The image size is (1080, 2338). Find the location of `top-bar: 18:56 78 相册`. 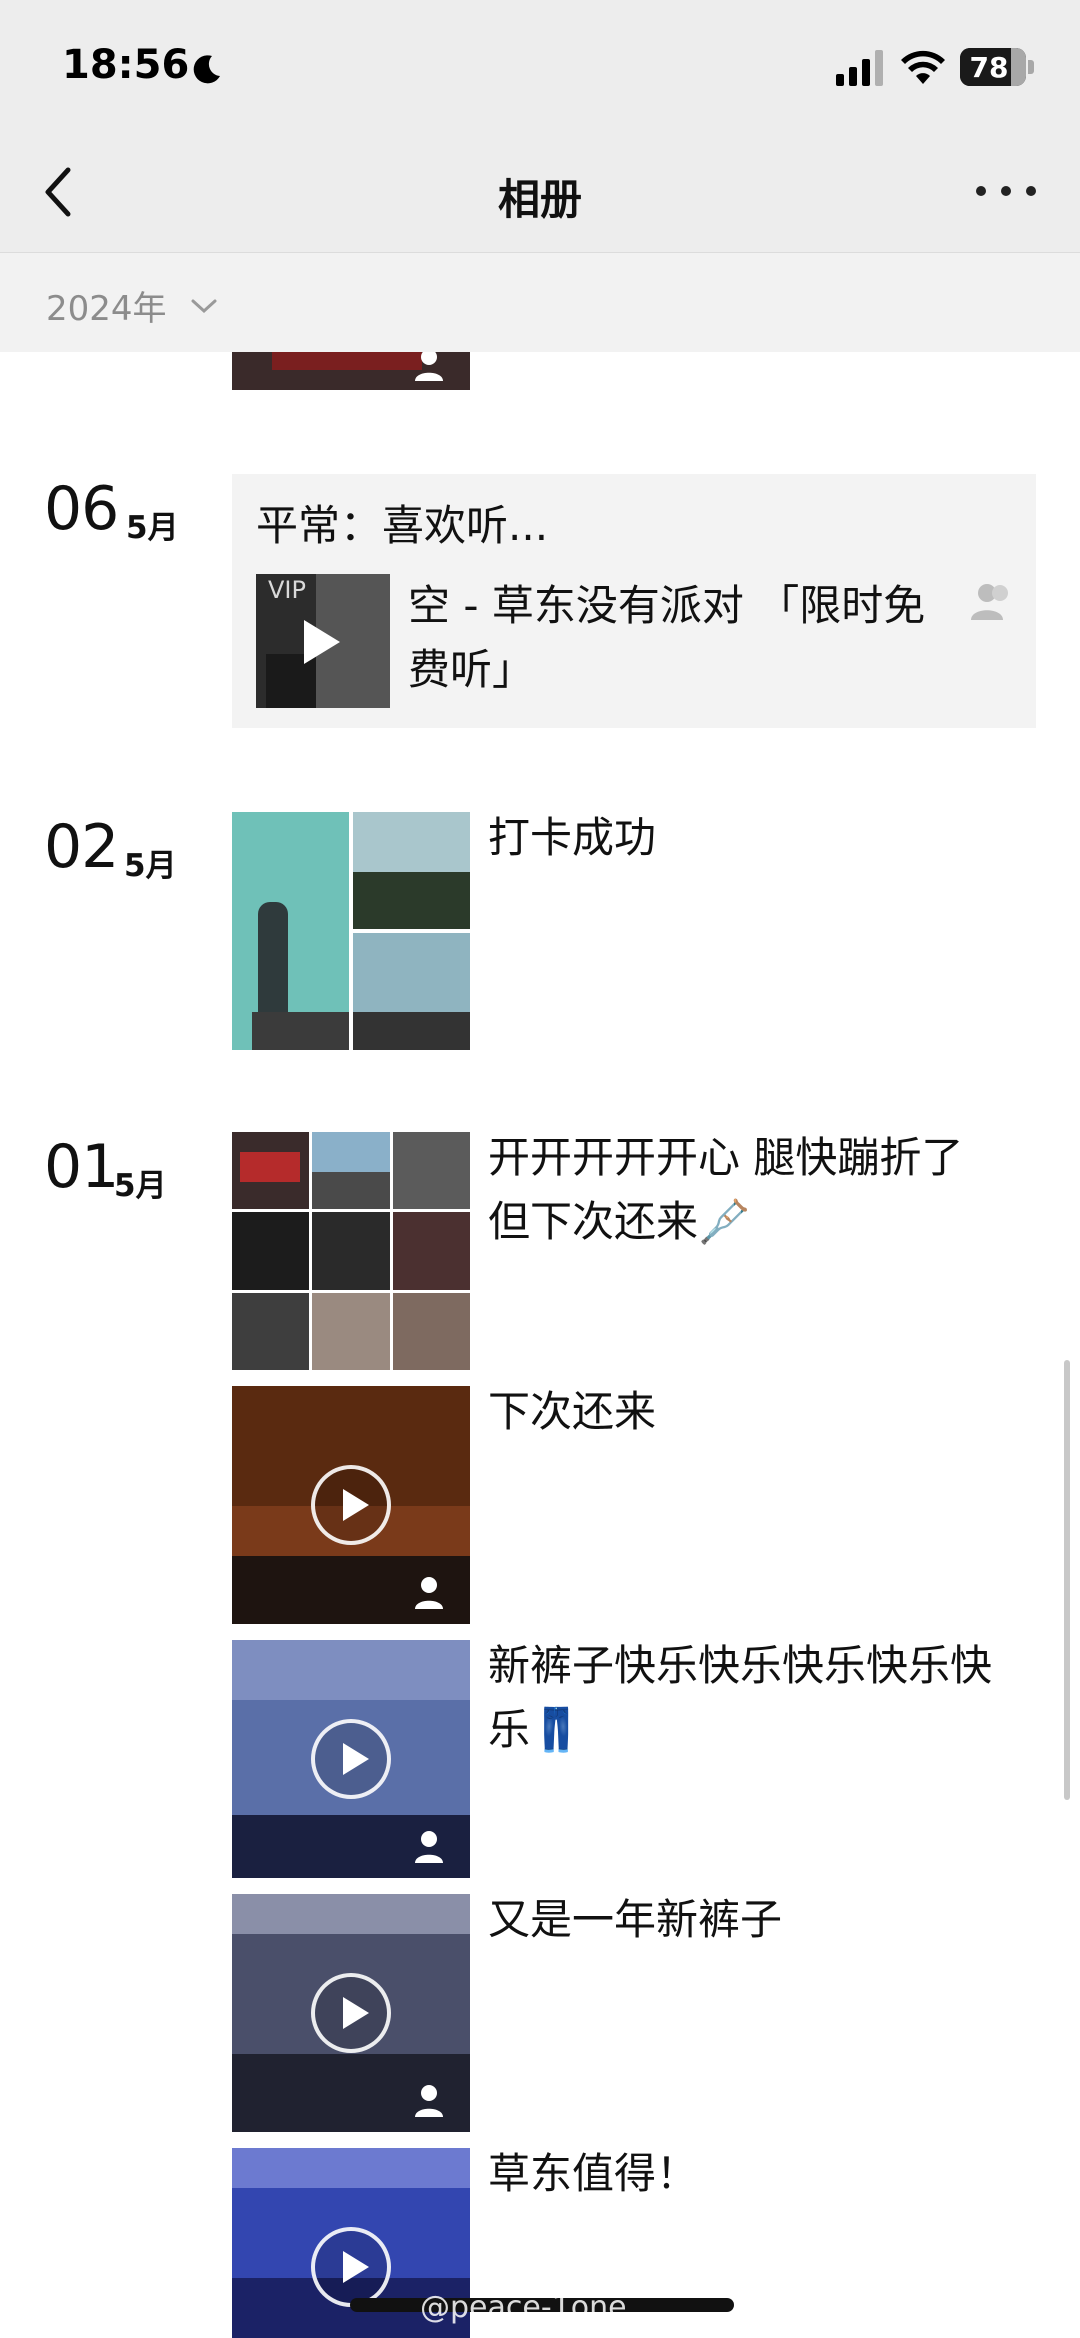

top-bar: 18:56 78 相册 is located at coordinates (540, 126).